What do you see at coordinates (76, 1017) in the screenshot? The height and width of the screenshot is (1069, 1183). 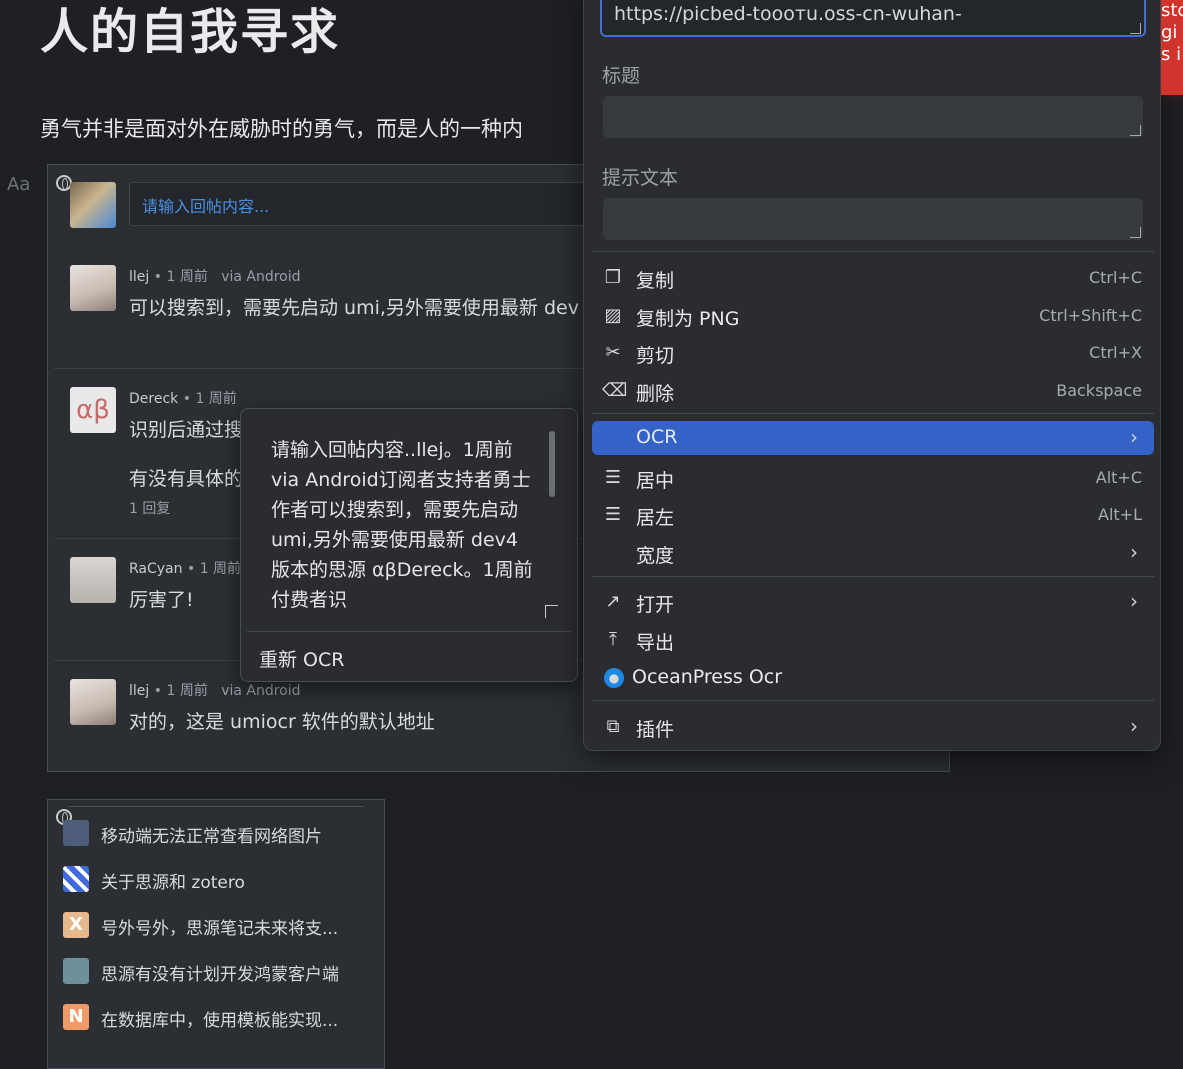 I see `post-thumbnail-icon: N` at bounding box center [76, 1017].